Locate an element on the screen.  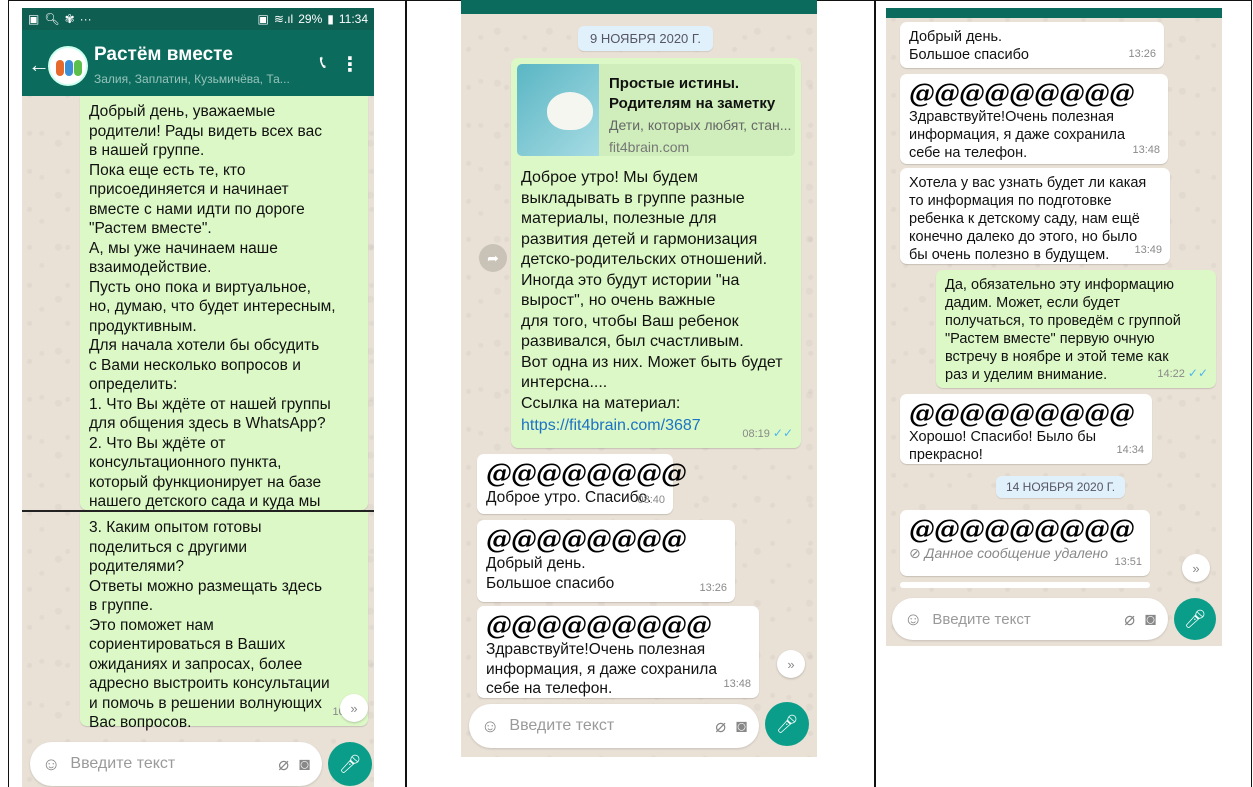
battery-percent: 29% is located at coordinates (310, 19).